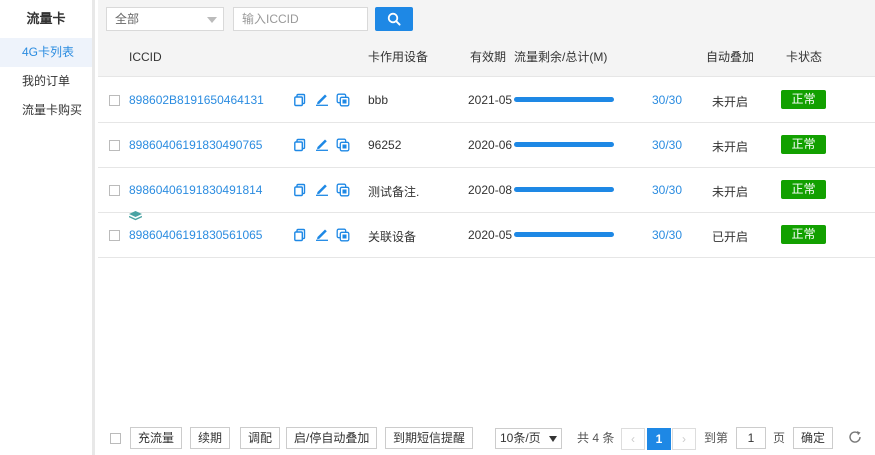 This screenshot has width=875, height=455. I want to click on iccid-link: 89860406191830491814, so click(195, 190).